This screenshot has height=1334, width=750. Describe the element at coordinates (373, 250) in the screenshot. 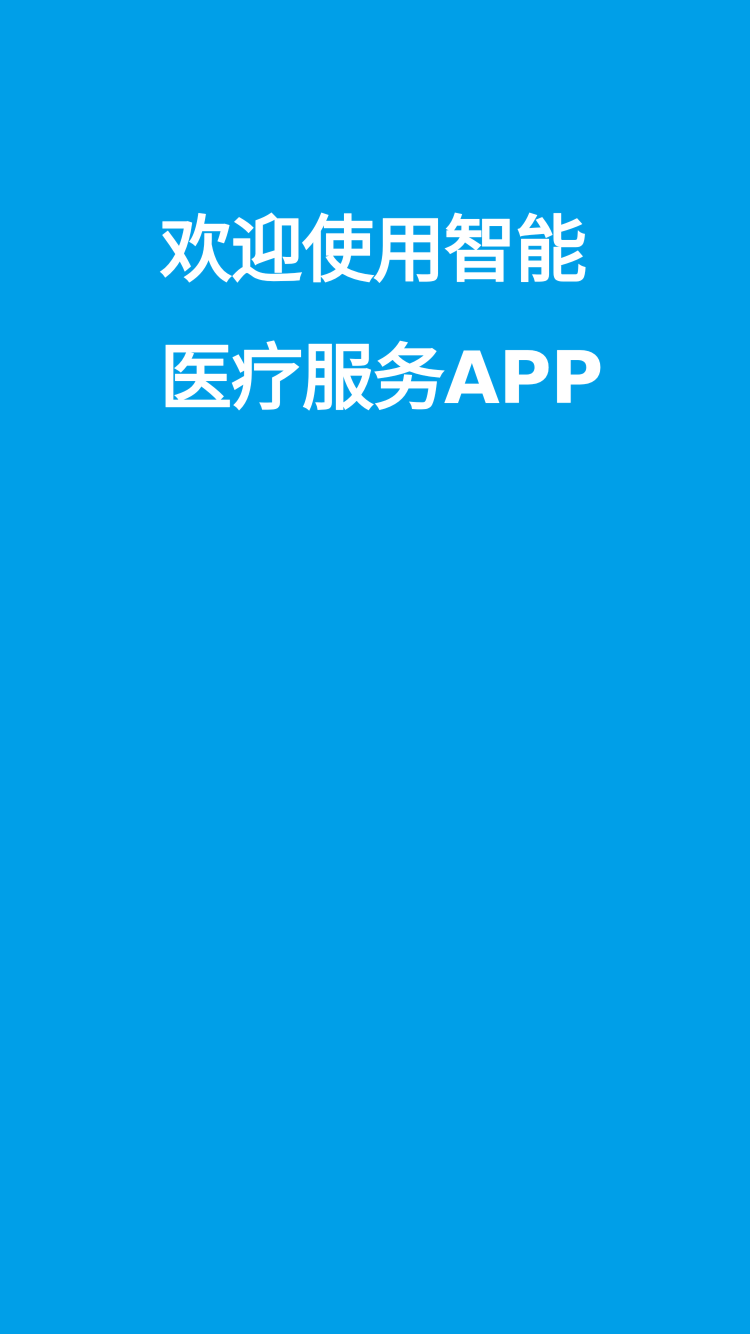

I see `welcome-title-line-1: 欢迎使用智能` at that location.